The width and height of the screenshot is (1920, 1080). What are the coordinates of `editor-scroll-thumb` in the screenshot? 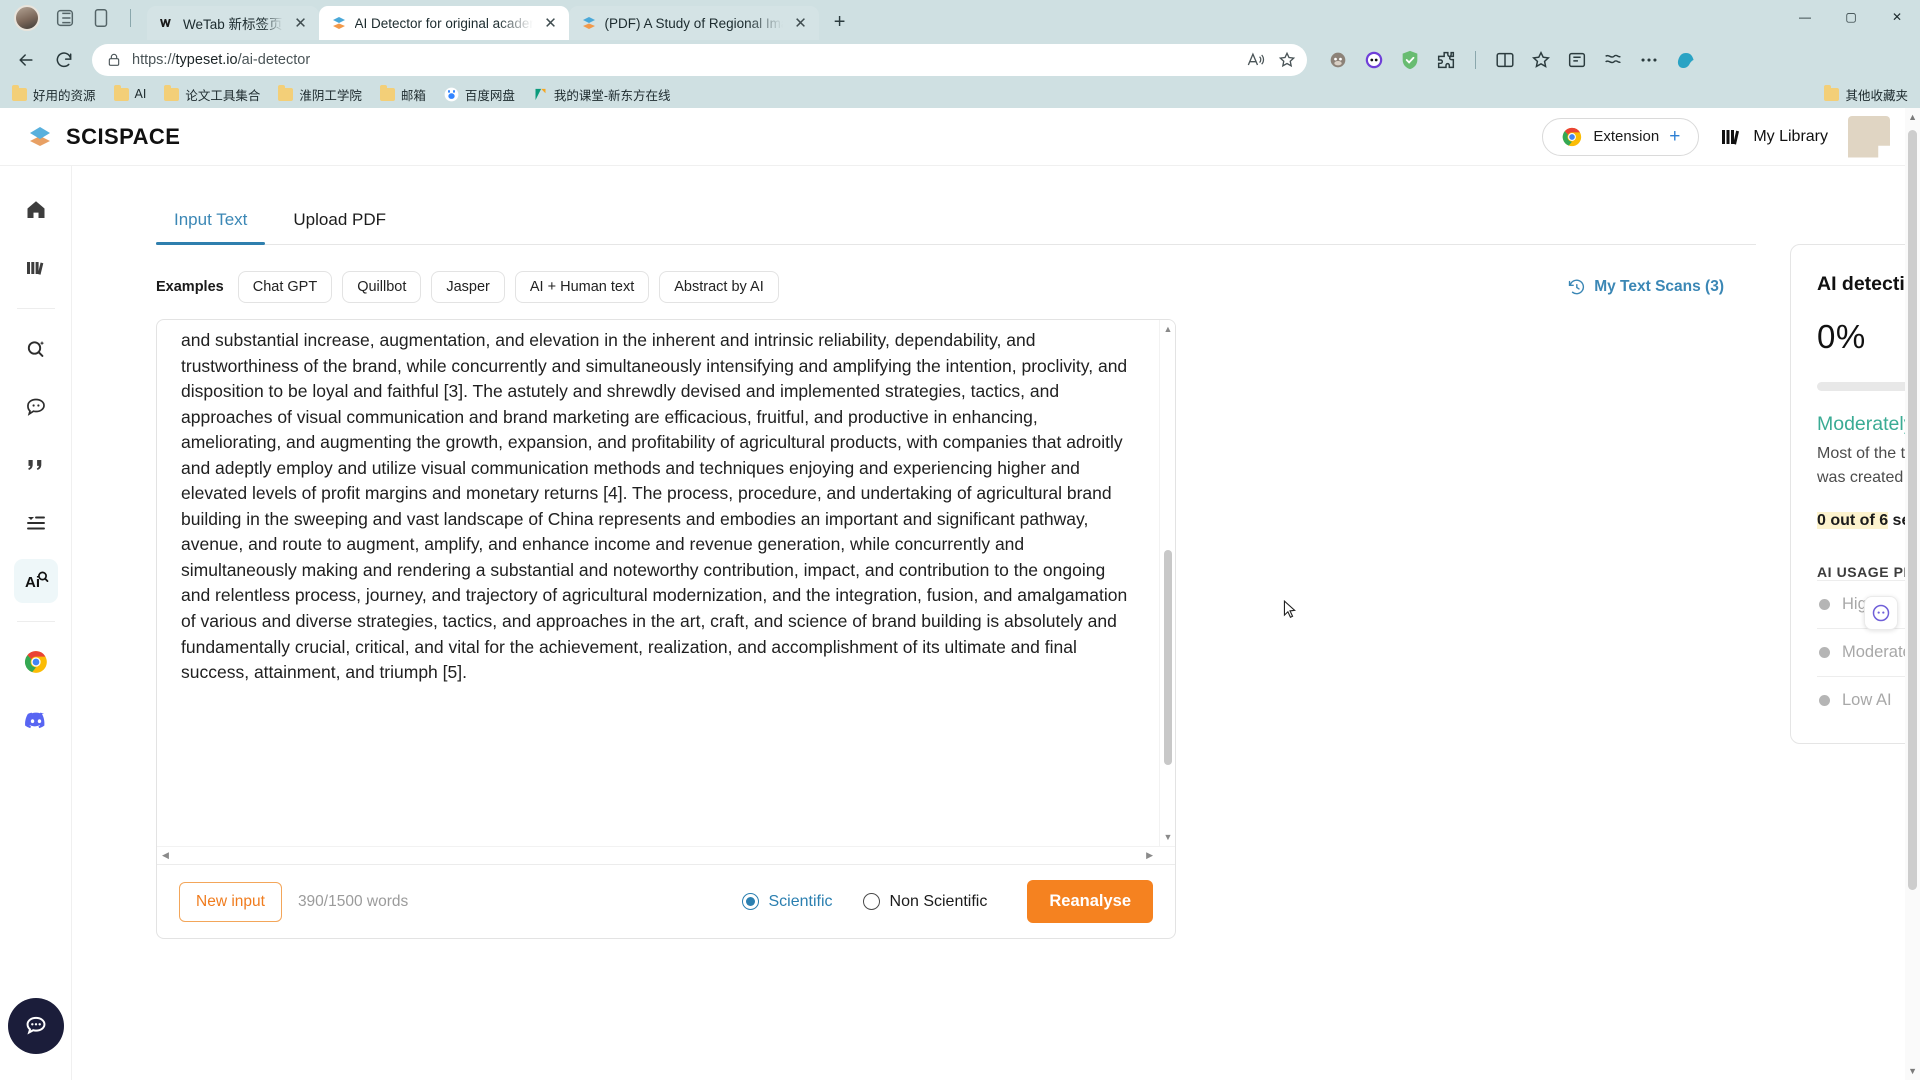 It's located at (1168, 657).